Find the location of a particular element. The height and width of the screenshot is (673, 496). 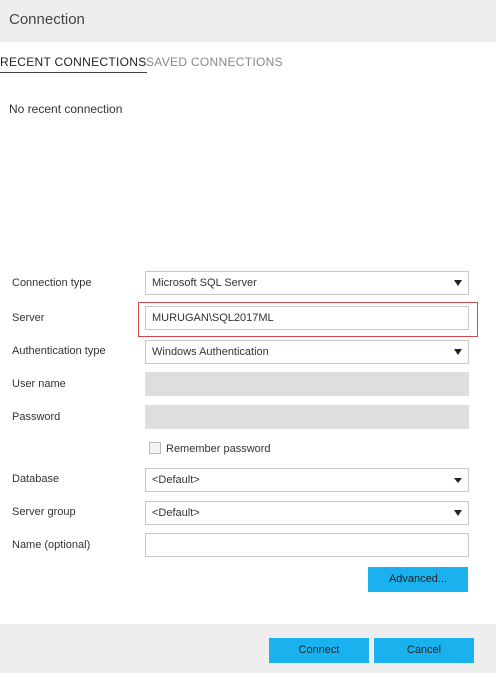

remember-password-checkbox is located at coordinates (155, 448).